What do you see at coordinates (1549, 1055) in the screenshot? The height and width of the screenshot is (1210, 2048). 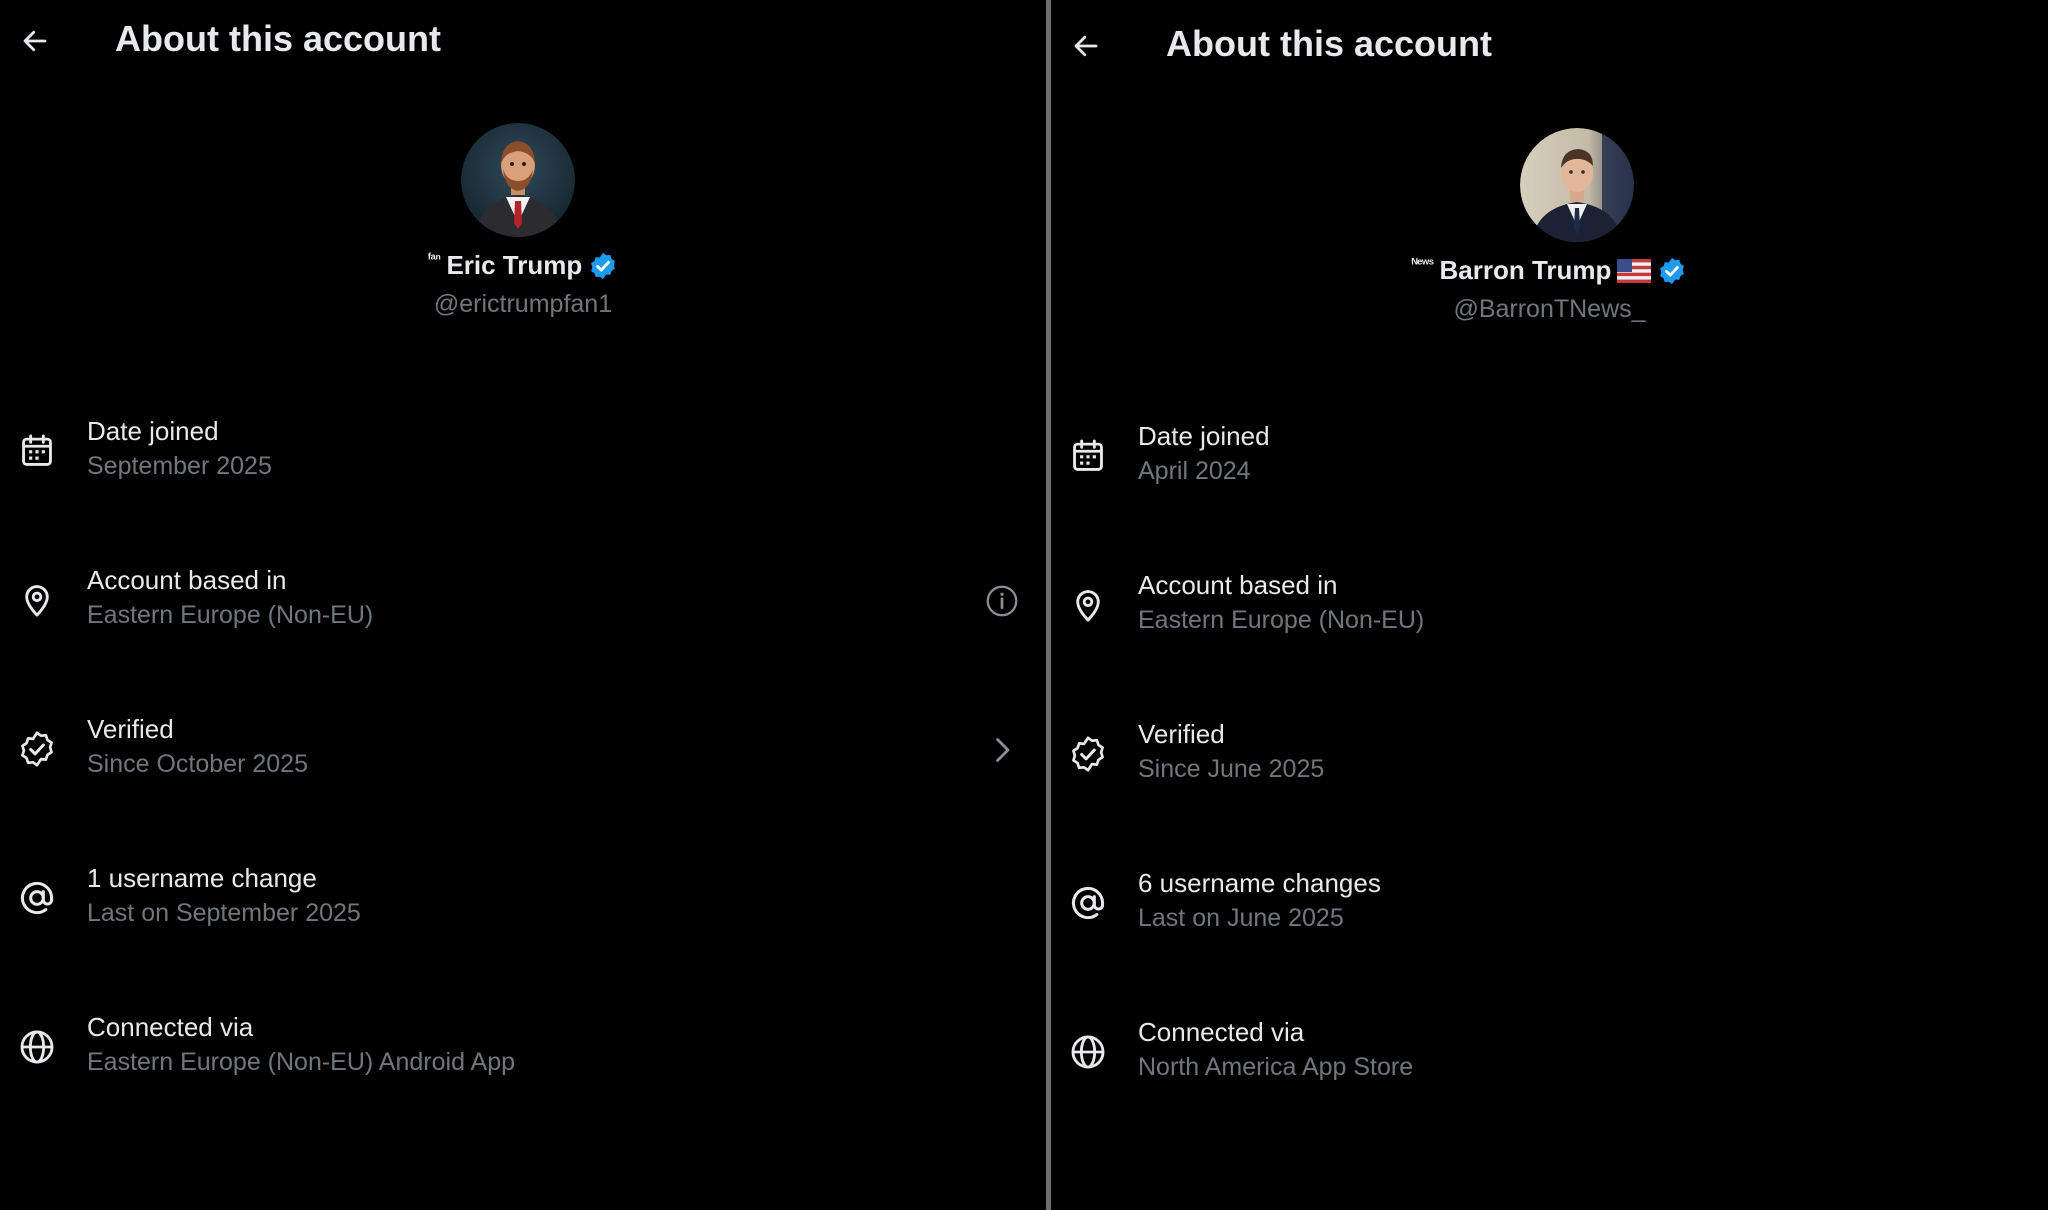 I see `row-connected-via: Connected via North America App Store` at bounding box center [1549, 1055].